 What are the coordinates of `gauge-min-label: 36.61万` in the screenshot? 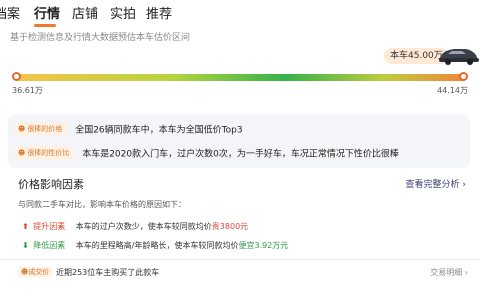 It's located at (27, 90).